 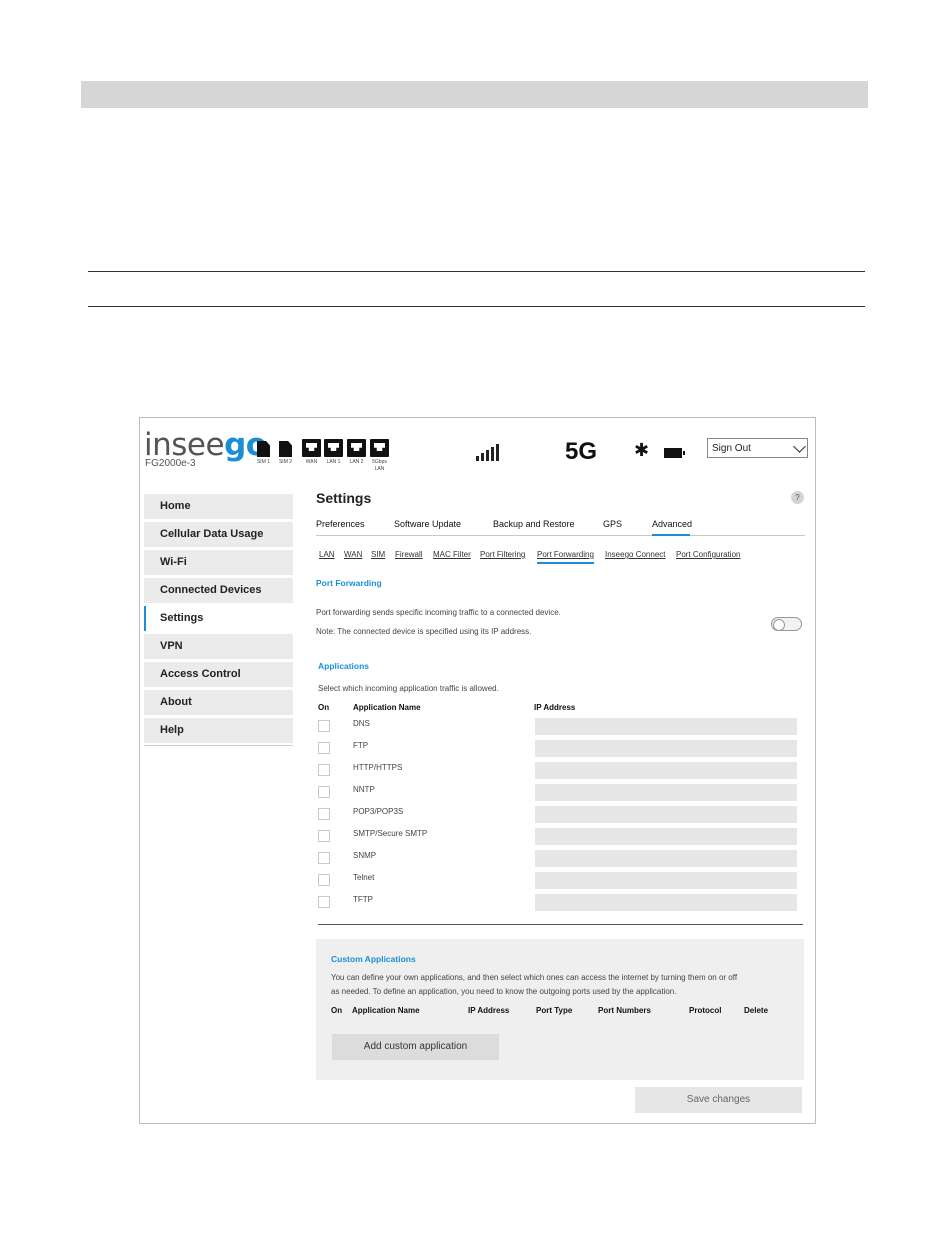 What do you see at coordinates (364, 789) in the screenshot?
I see `app-nntp-label: NNTP` at bounding box center [364, 789].